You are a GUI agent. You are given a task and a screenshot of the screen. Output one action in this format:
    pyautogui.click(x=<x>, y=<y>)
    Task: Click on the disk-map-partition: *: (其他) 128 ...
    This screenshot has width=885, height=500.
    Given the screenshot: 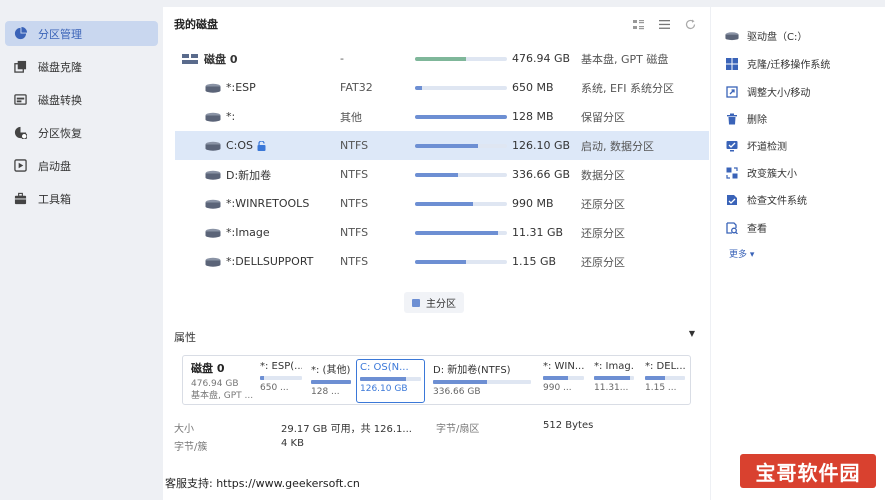 What is the action you would take?
    pyautogui.click(x=331, y=381)
    